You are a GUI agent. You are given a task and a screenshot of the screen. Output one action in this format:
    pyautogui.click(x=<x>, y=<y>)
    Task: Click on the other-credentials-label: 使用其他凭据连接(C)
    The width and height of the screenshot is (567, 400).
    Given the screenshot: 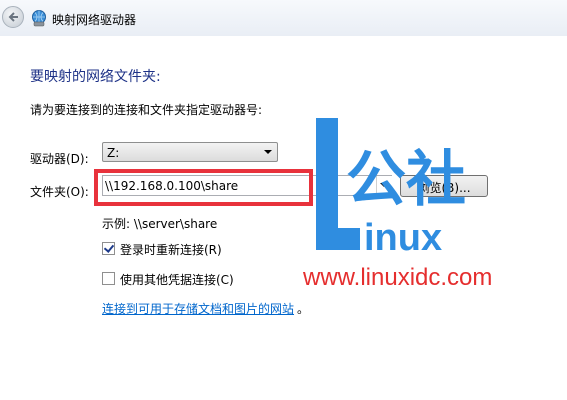 What is the action you would take?
    pyautogui.click(x=177, y=280)
    